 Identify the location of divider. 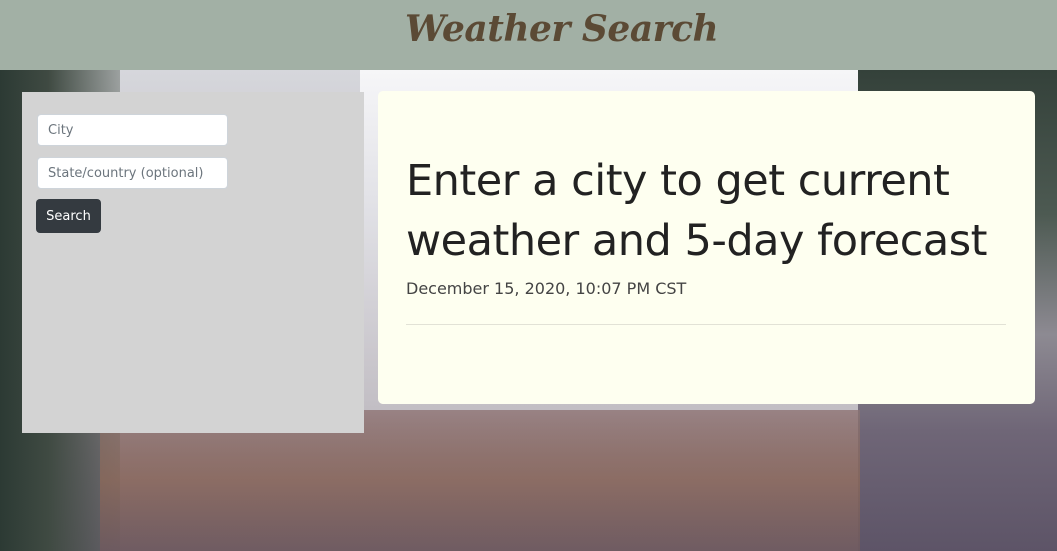
(706, 324).